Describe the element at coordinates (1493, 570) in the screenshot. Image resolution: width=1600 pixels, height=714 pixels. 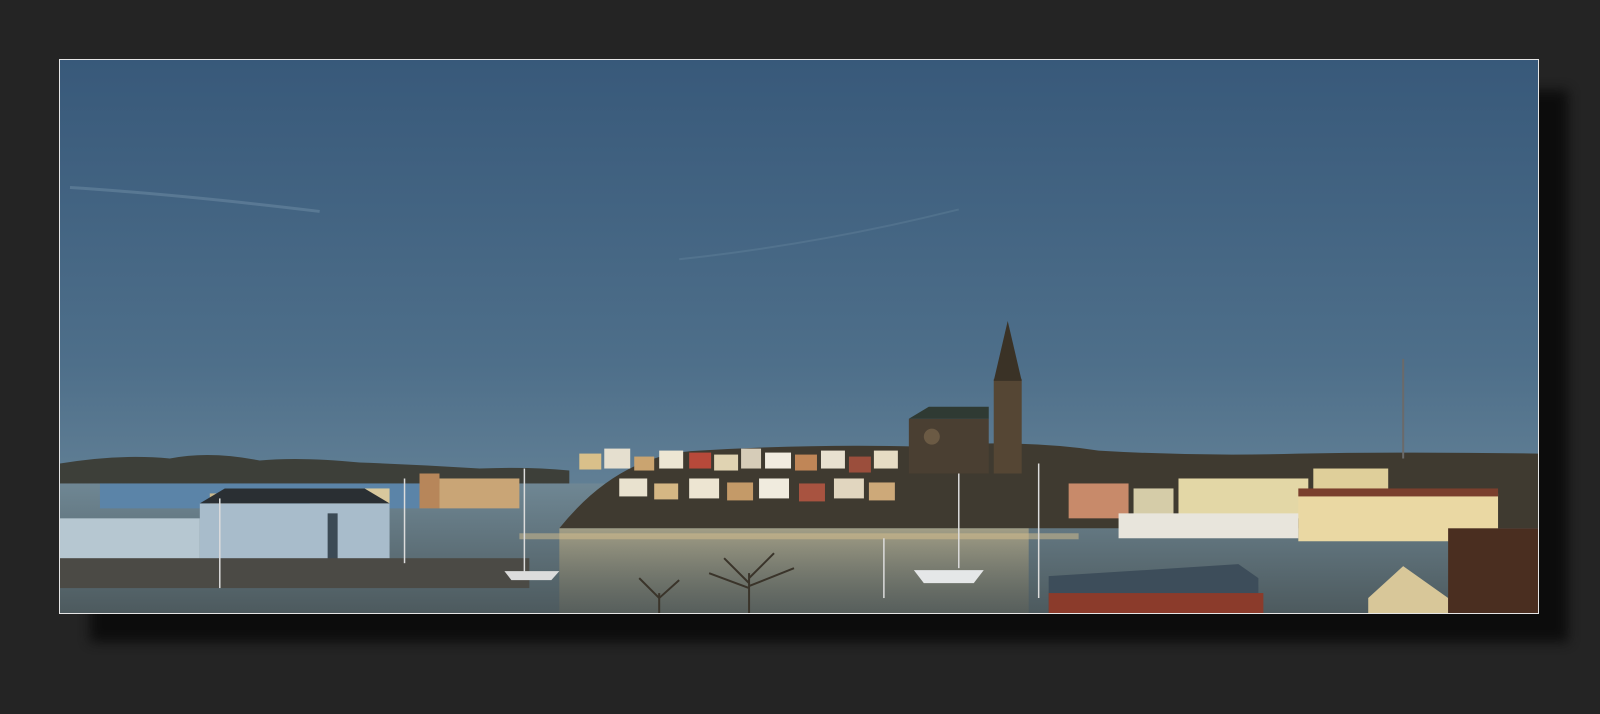
I see `foreground-trees` at that location.